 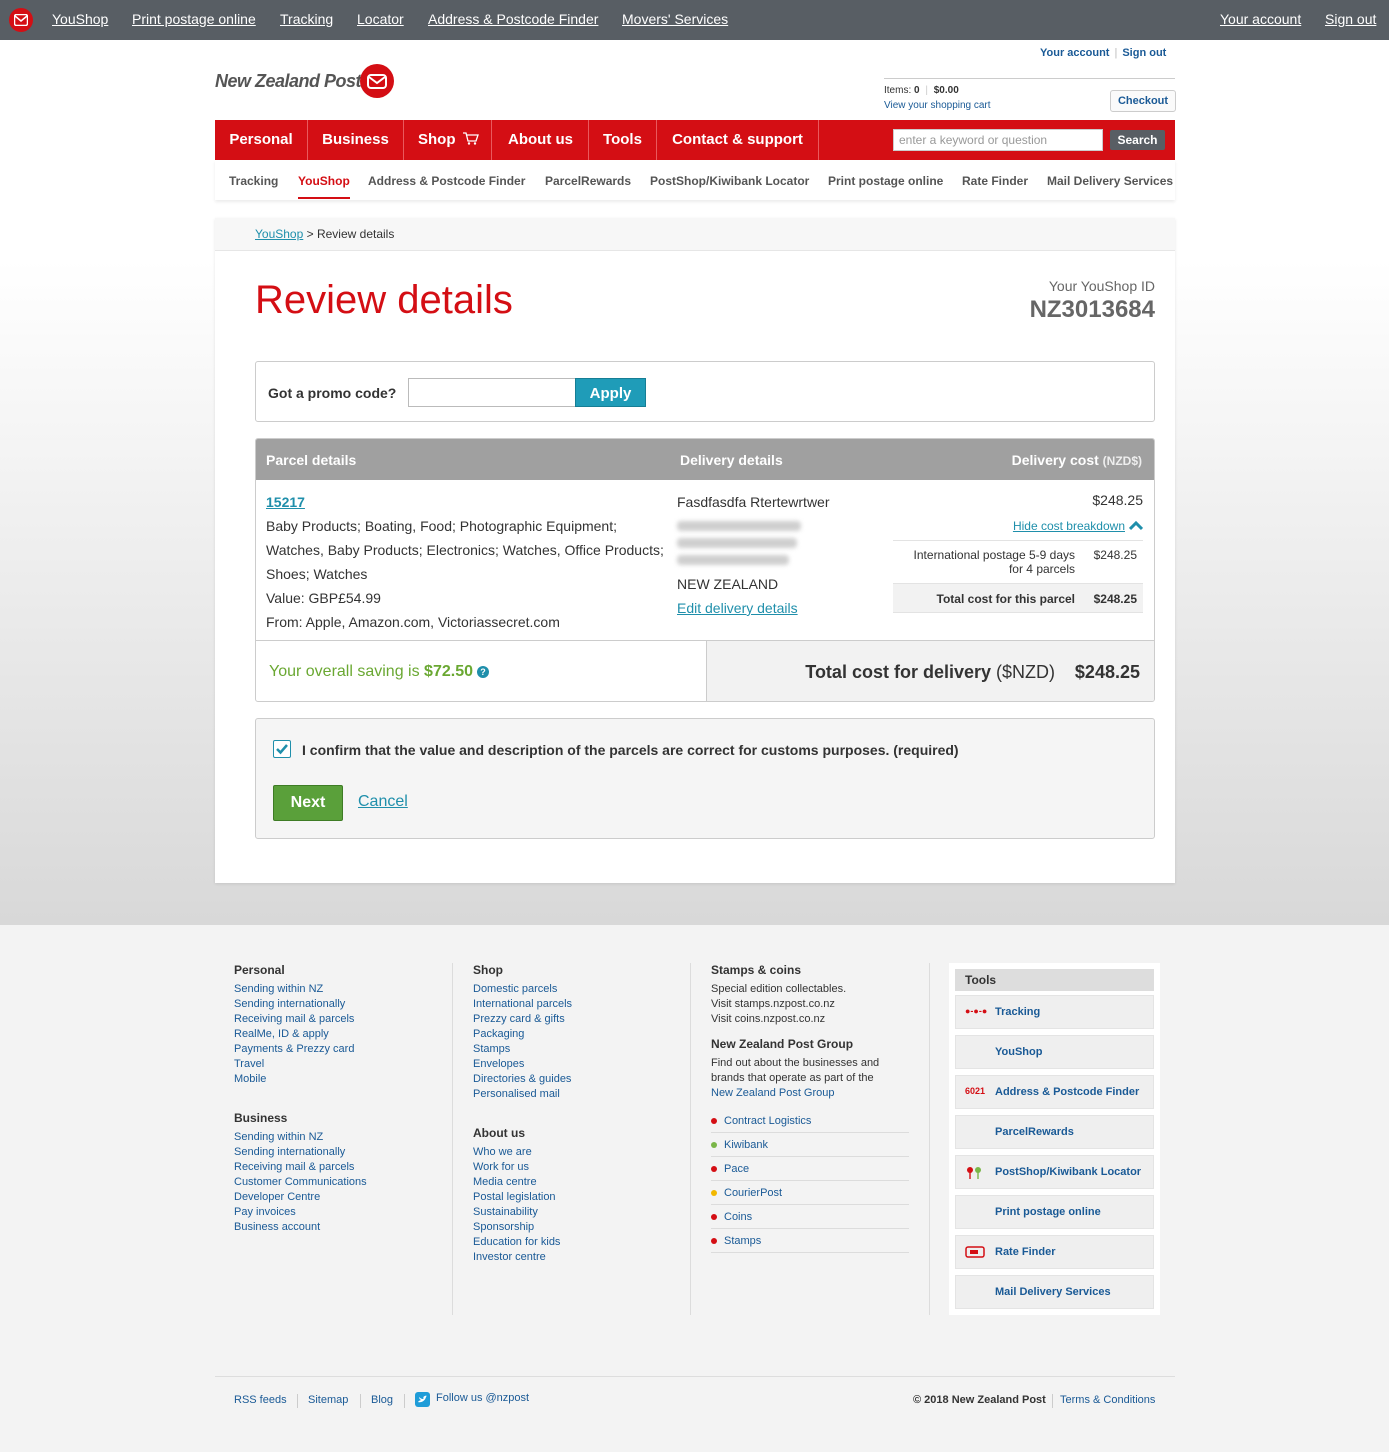 What do you see at coordinates (300, 1034) in the screenshot?
I see `footer-link: RealMe, ID & apply` at bounding box center [300, 1034].